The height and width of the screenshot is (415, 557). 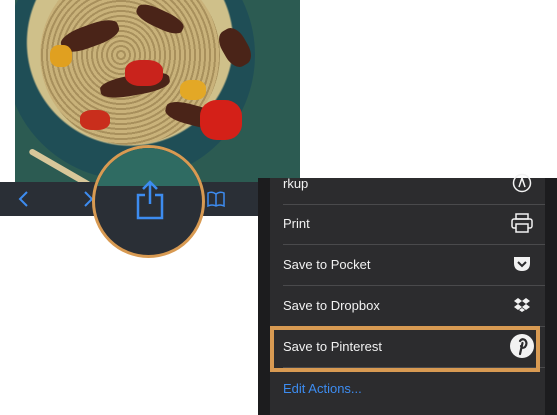 I want to click on share-item-pocket: Save to Pocket, so click(x=407, y=264).